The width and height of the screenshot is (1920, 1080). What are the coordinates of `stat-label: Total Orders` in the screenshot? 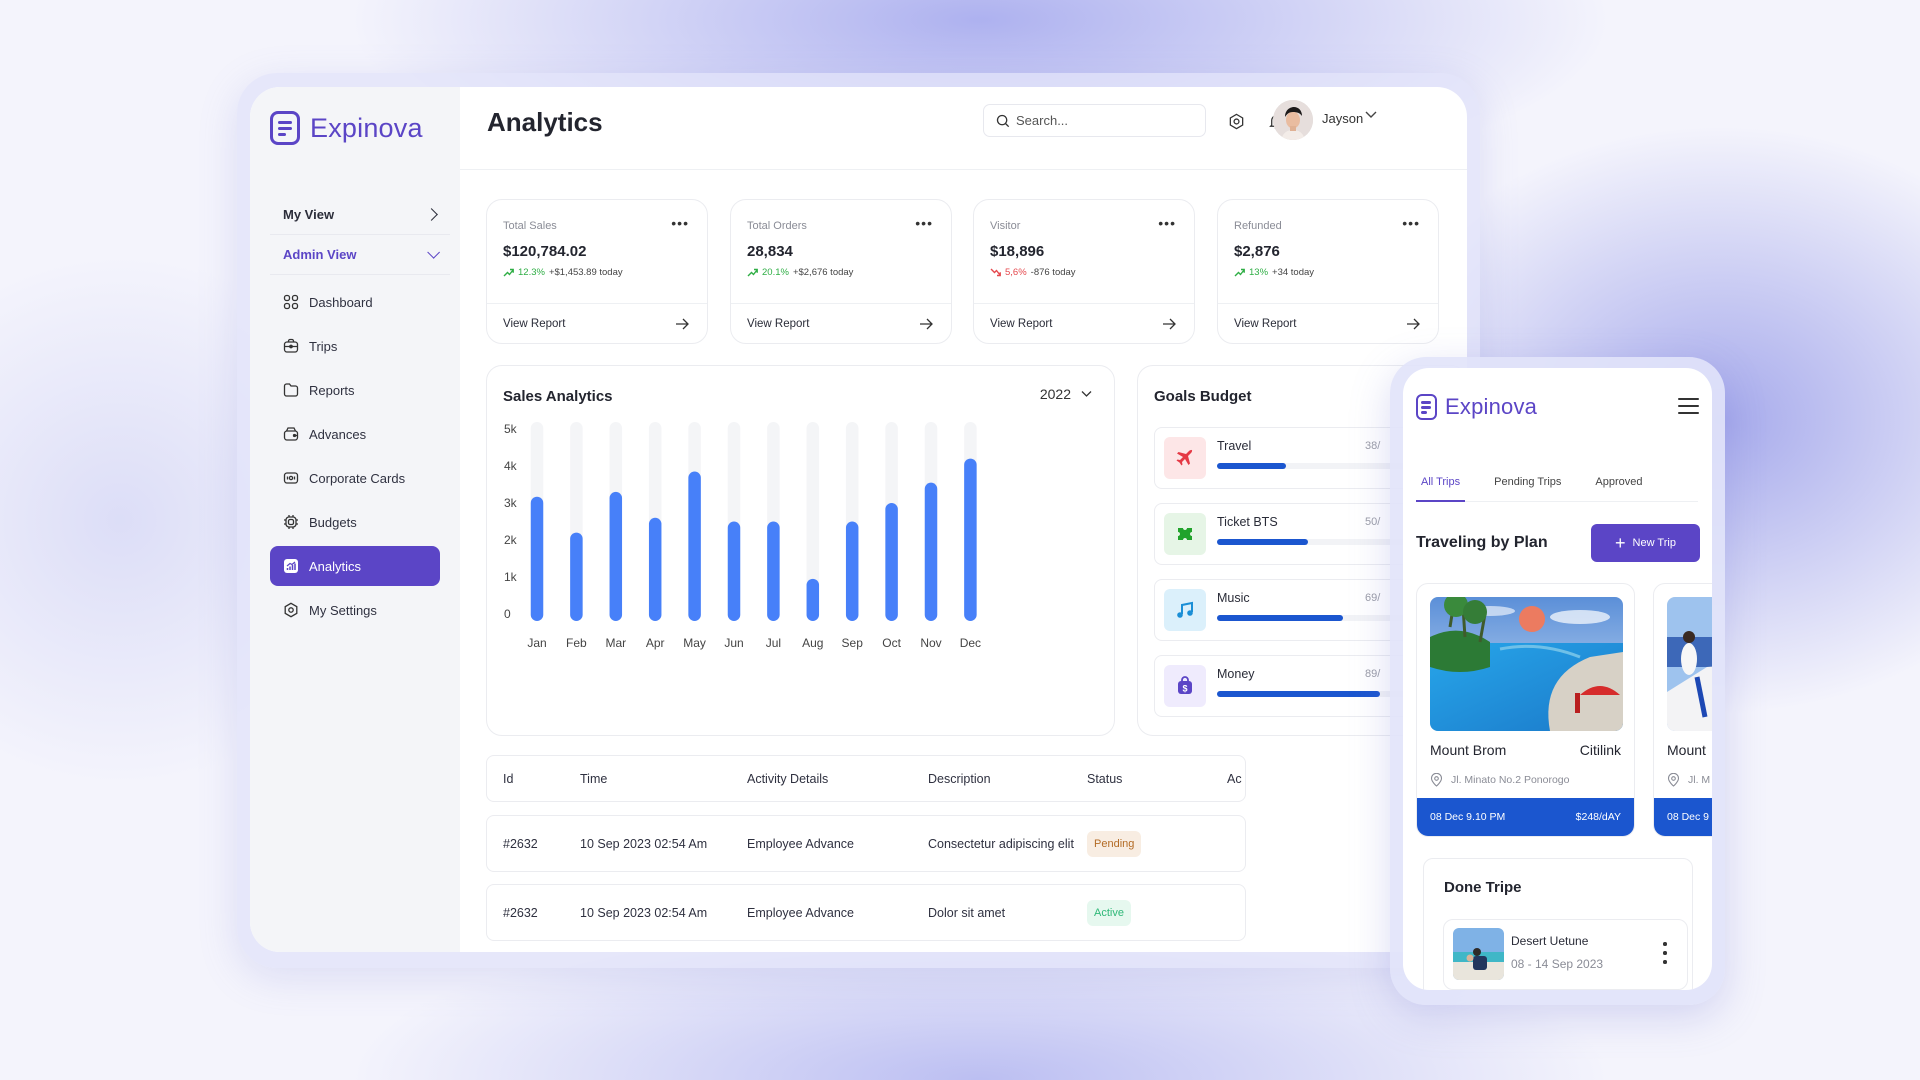 It's located at (777, 226).